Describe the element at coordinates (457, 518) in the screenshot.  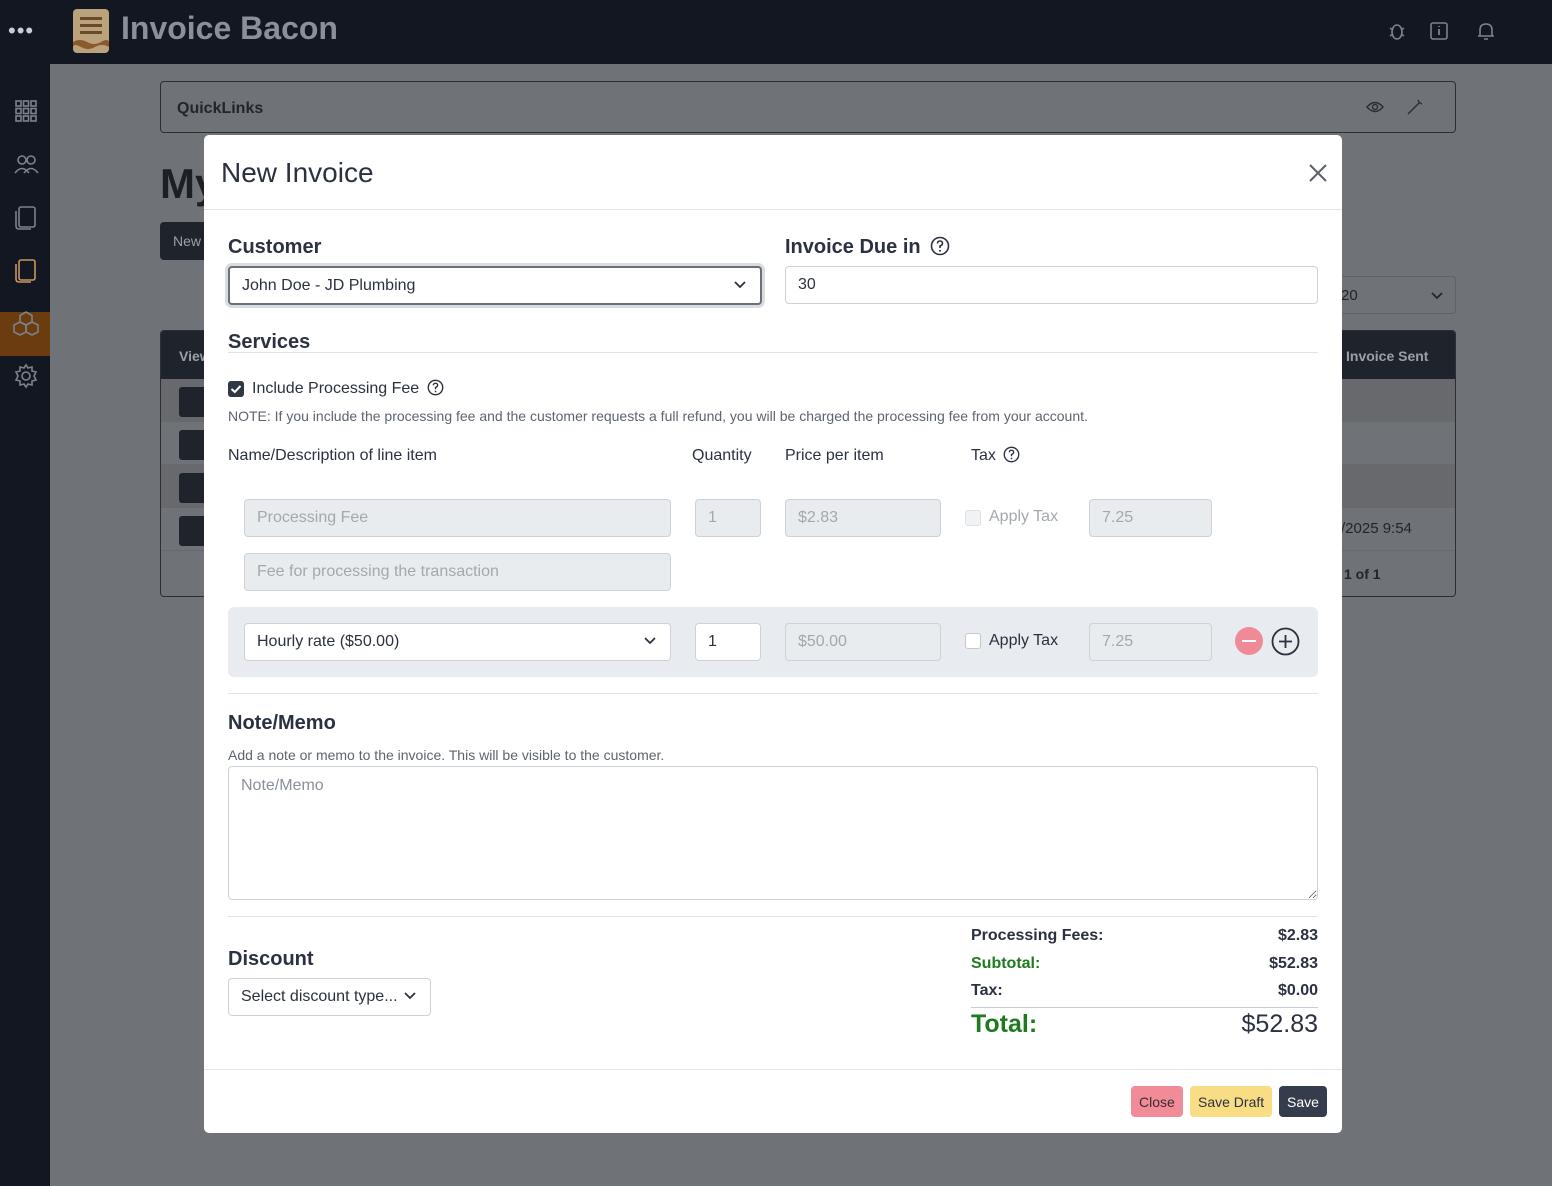
I see `fee-name-input: Processing Fee` at that location.